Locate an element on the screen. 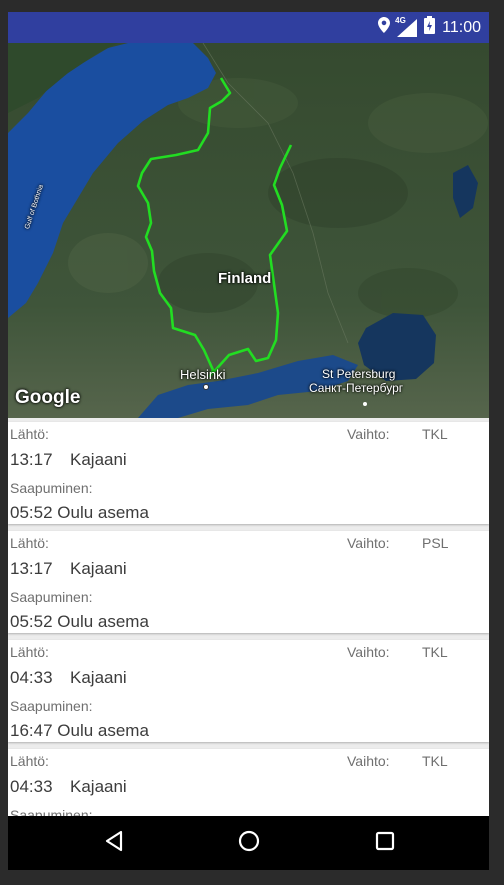 This screenshot has height=885, width=504. recents-button is located at coordinates (385, 843).